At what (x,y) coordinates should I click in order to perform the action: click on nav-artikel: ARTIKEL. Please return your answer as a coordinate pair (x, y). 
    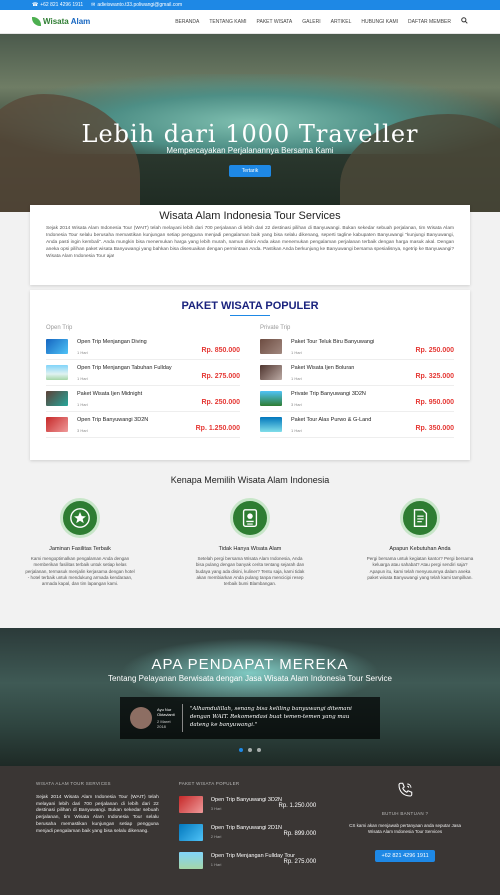
    Looking at the image, I should click on (341, 22).